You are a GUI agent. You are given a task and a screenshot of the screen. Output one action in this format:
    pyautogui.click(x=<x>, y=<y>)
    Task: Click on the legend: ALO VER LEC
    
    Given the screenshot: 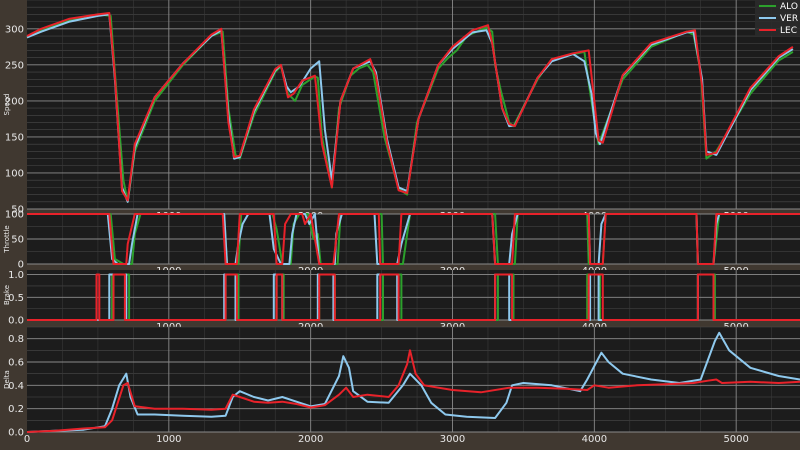 What is the action you would take?
    pyautogui.click(x=777, y=18)
    